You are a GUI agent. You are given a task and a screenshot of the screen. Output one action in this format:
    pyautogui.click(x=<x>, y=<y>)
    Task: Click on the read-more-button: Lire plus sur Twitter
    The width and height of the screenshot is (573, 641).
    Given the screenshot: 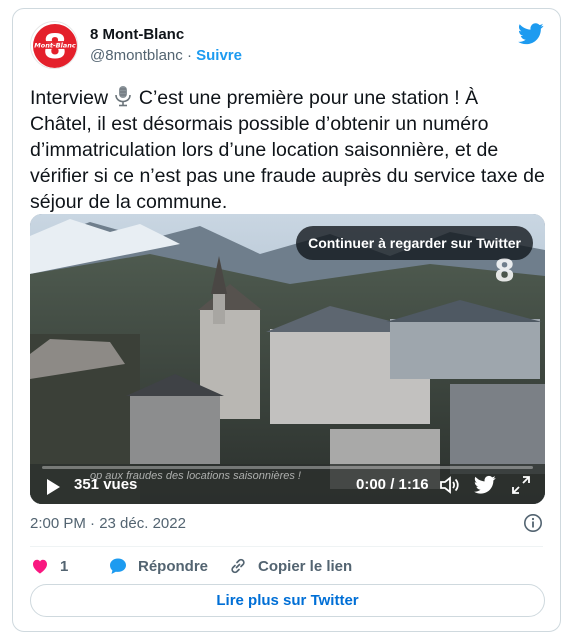 What is the action you would take?
    pyautogui.click(x=287, y=600)
    